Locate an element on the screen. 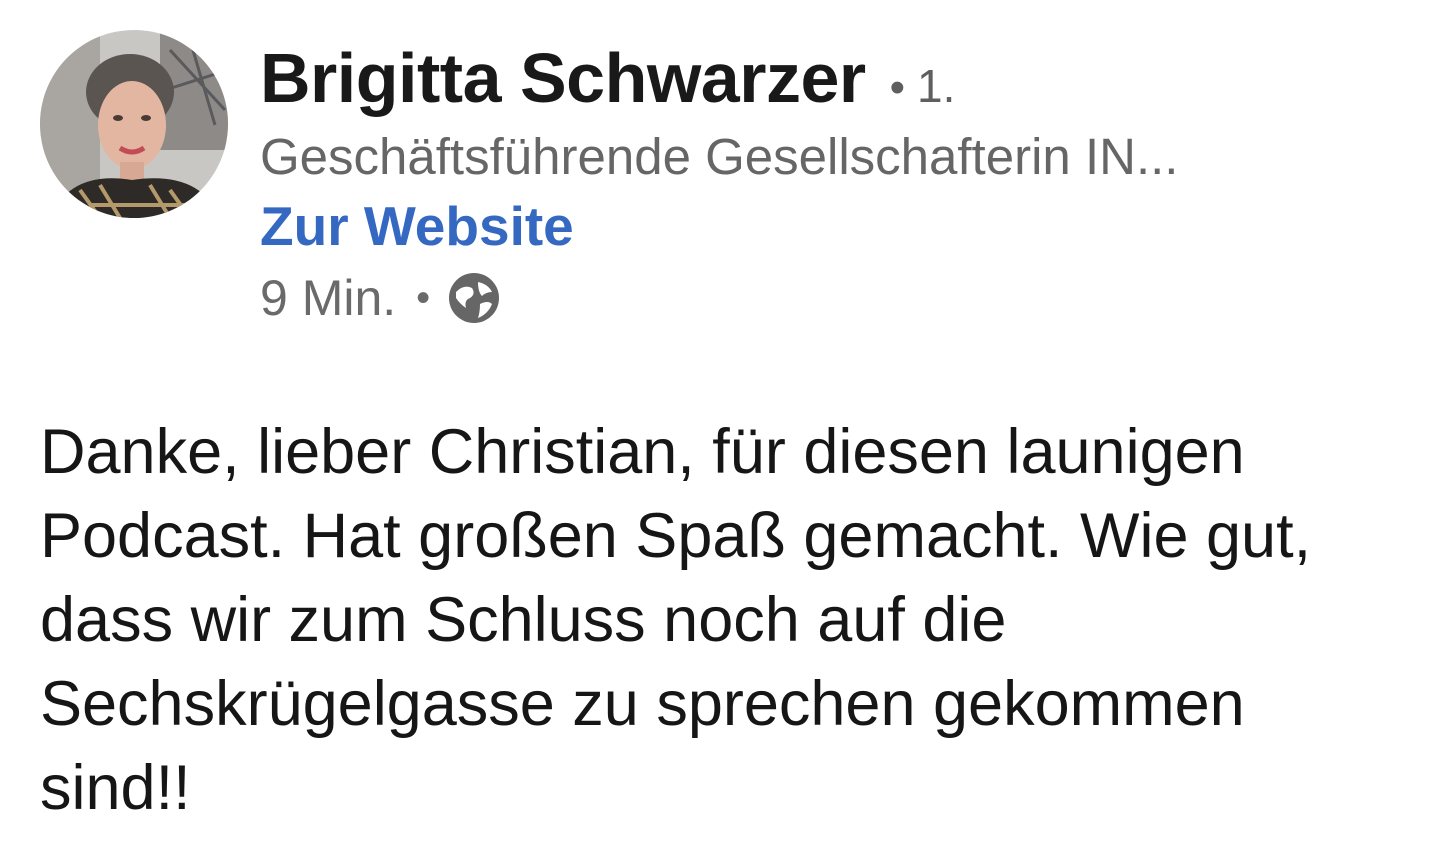 This screenshot has width=1440, height=852. author-name: Brigitta Schwarzer is located at coordinates (563, 78).